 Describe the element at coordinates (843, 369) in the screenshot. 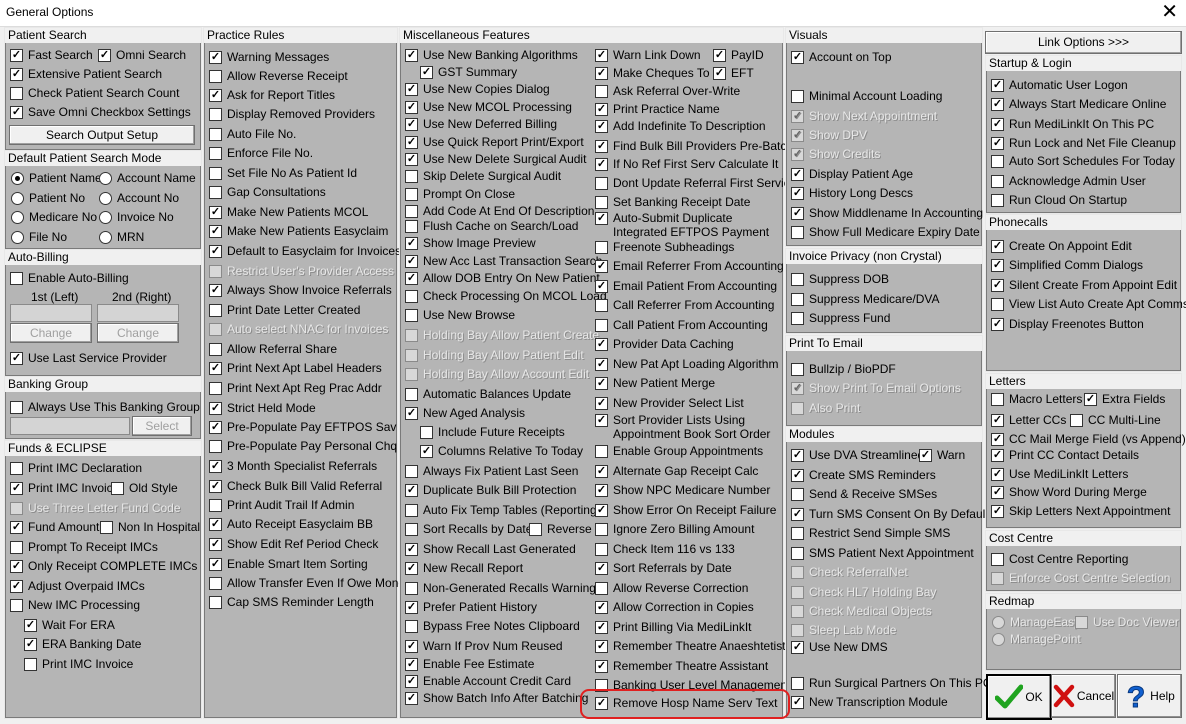

I see `bullzip-biopdf-checkbox: Bullzip / BioPDF` at that location.